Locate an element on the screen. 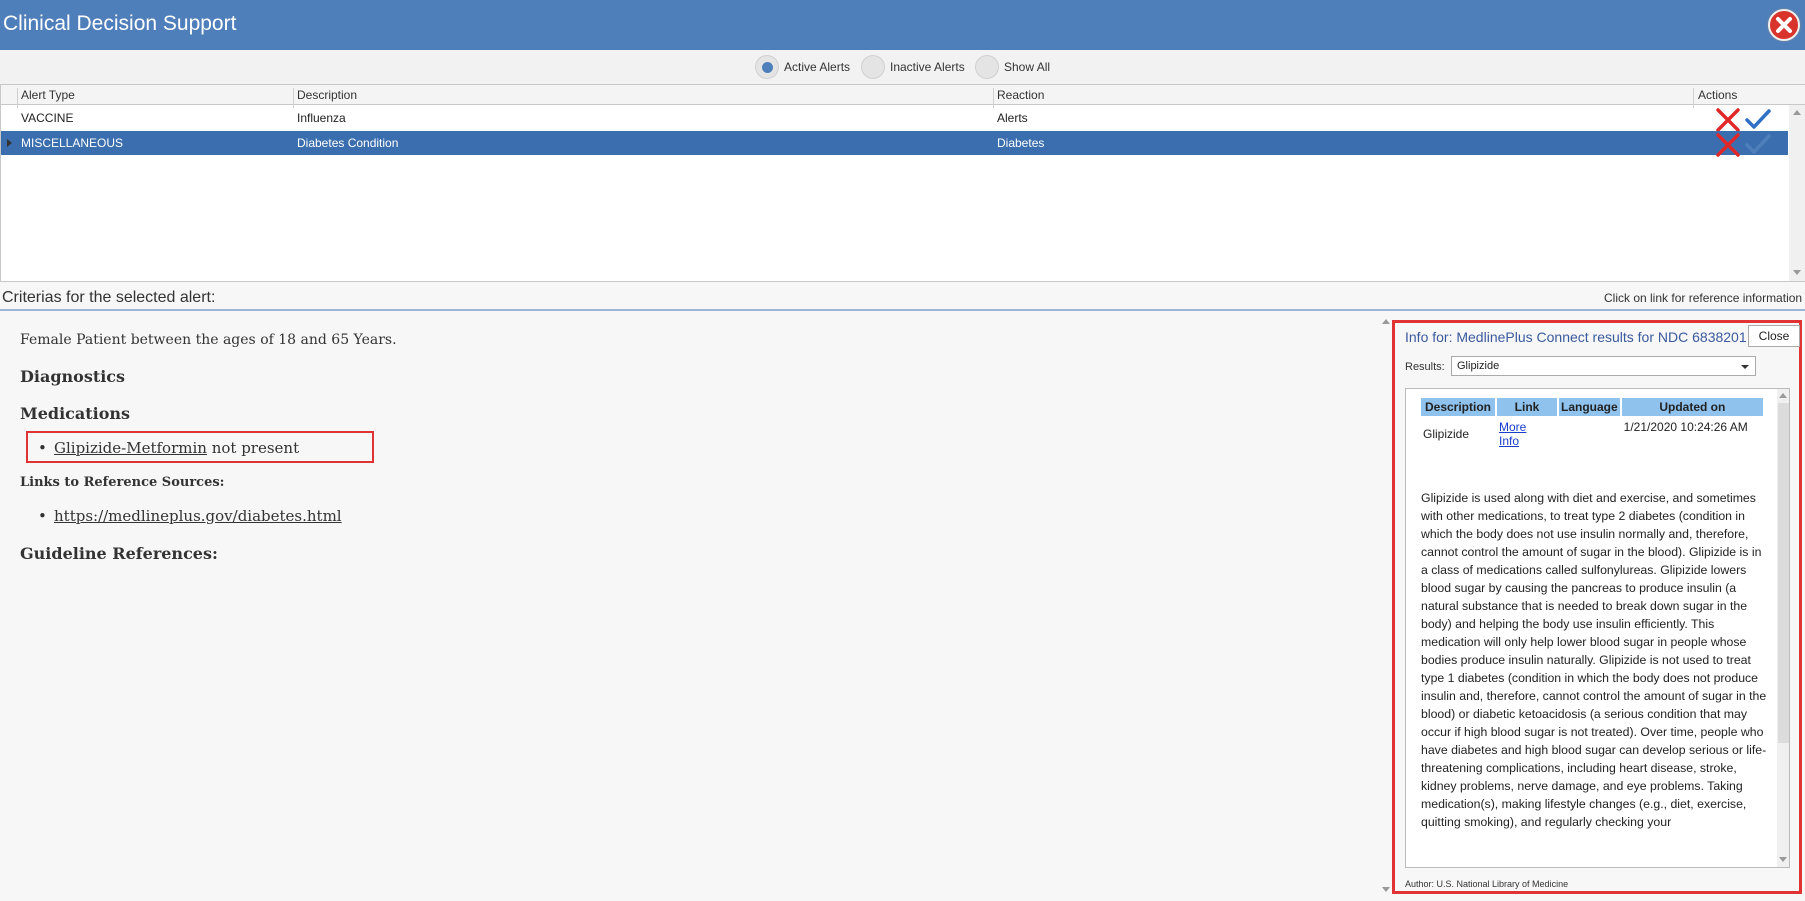 The image size is (1805, 901). cell-reaction: Diabetes is located at coordinates (1021, 143).